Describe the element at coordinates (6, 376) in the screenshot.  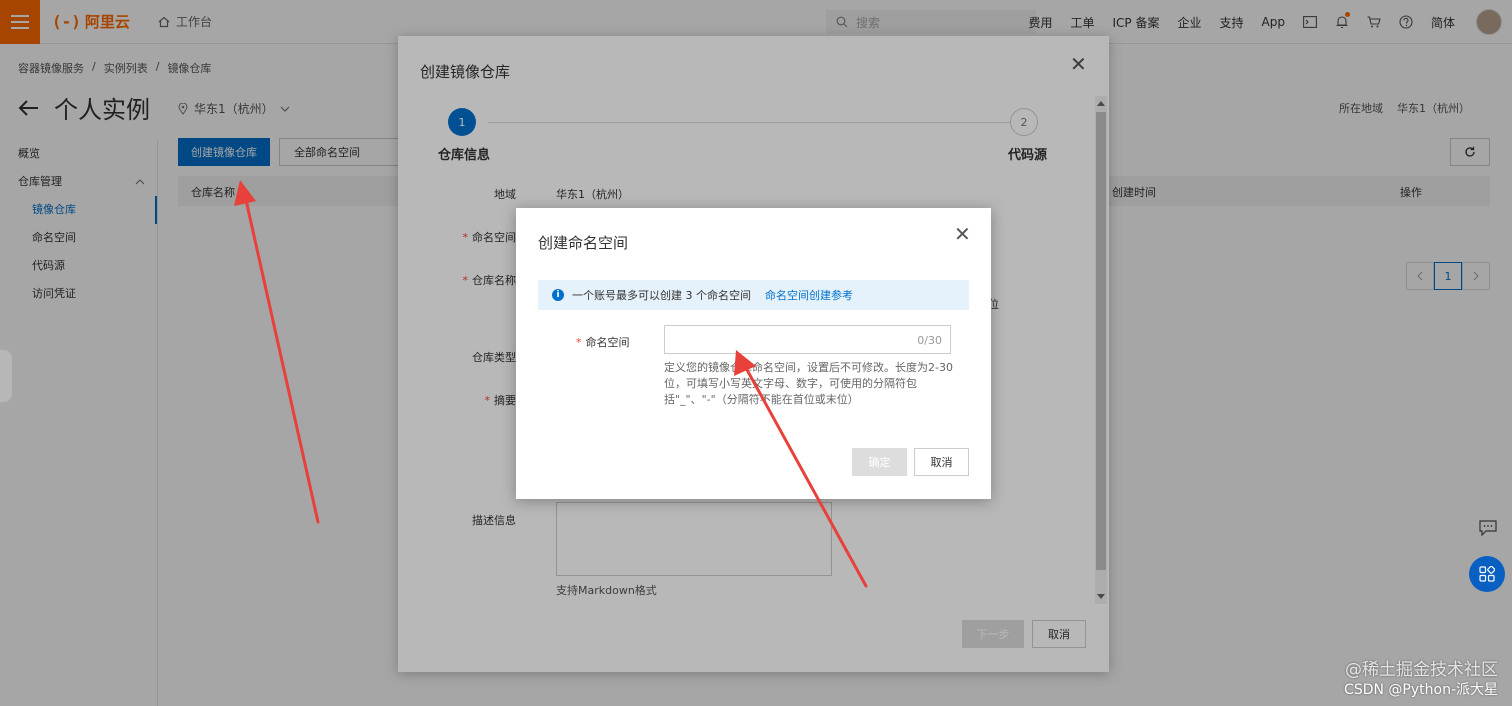
I see `sidebar-collapse-handle` at that location.